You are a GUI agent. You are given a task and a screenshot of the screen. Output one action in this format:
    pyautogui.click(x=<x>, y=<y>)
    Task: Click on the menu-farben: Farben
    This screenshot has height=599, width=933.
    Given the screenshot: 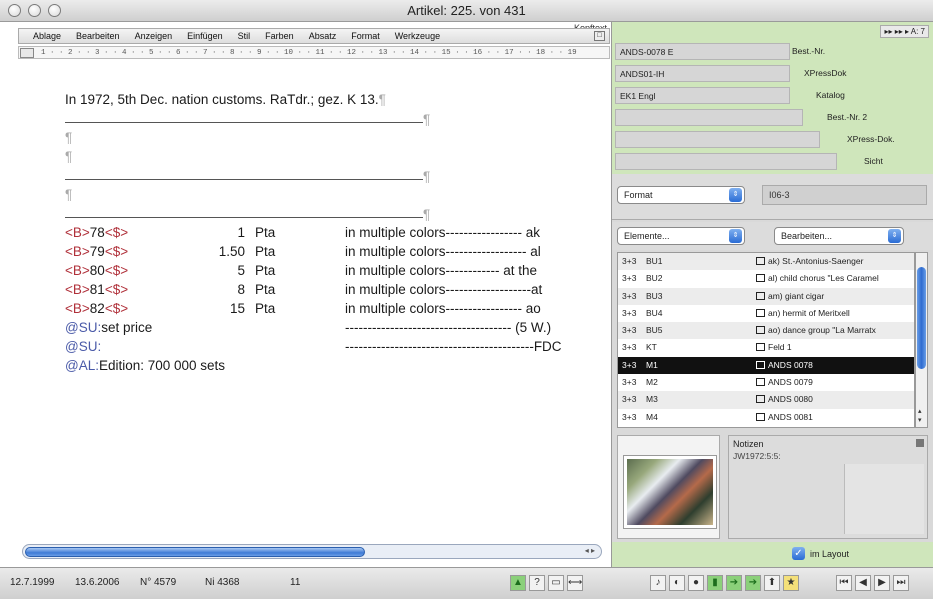 What is the action you would take?
    pyautogui.click(x=279, y=36)
    